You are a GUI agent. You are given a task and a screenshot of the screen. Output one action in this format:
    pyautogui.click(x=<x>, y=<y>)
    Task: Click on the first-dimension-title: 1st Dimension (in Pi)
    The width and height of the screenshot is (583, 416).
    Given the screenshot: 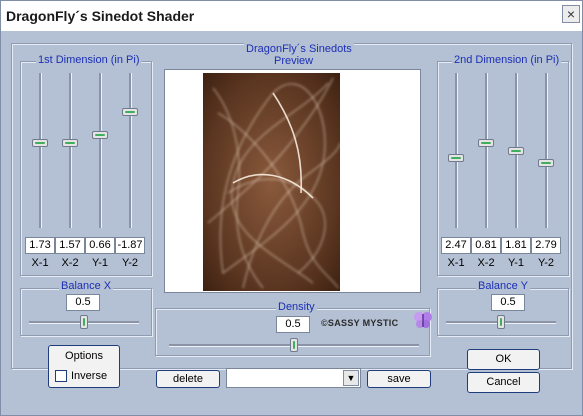 What is the action you would take?
    pyautogui.click(x=89, y=60)
    